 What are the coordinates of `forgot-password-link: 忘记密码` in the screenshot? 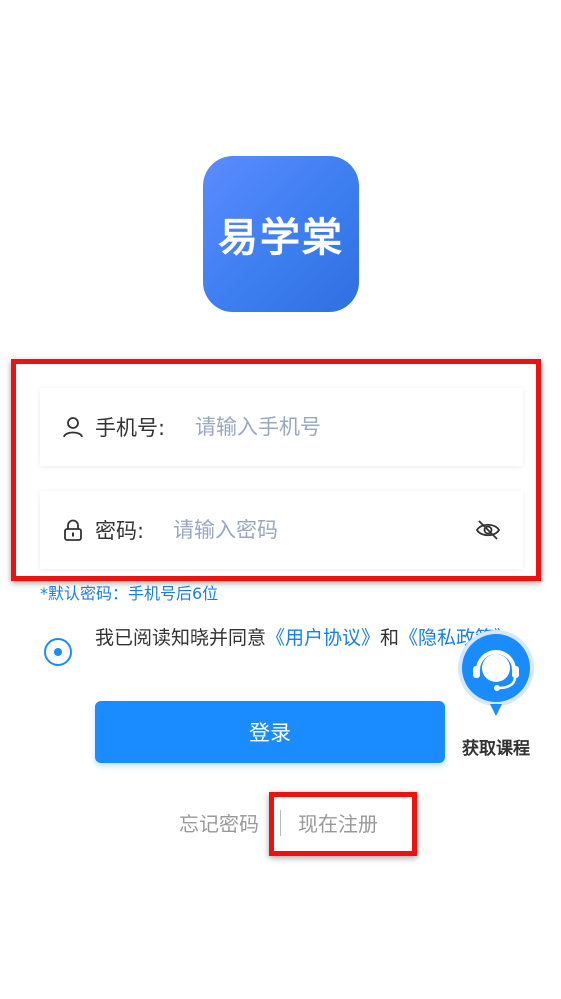 It's located at (219, 822).